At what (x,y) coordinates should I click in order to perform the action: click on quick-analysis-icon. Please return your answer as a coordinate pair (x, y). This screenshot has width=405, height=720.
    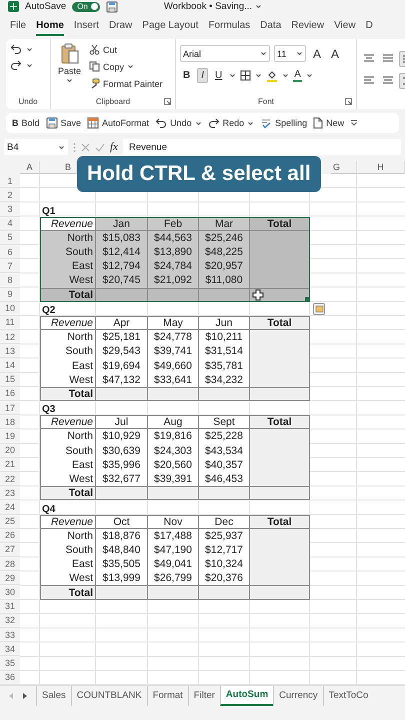
    Looking at the image, I should click on (319, 308).